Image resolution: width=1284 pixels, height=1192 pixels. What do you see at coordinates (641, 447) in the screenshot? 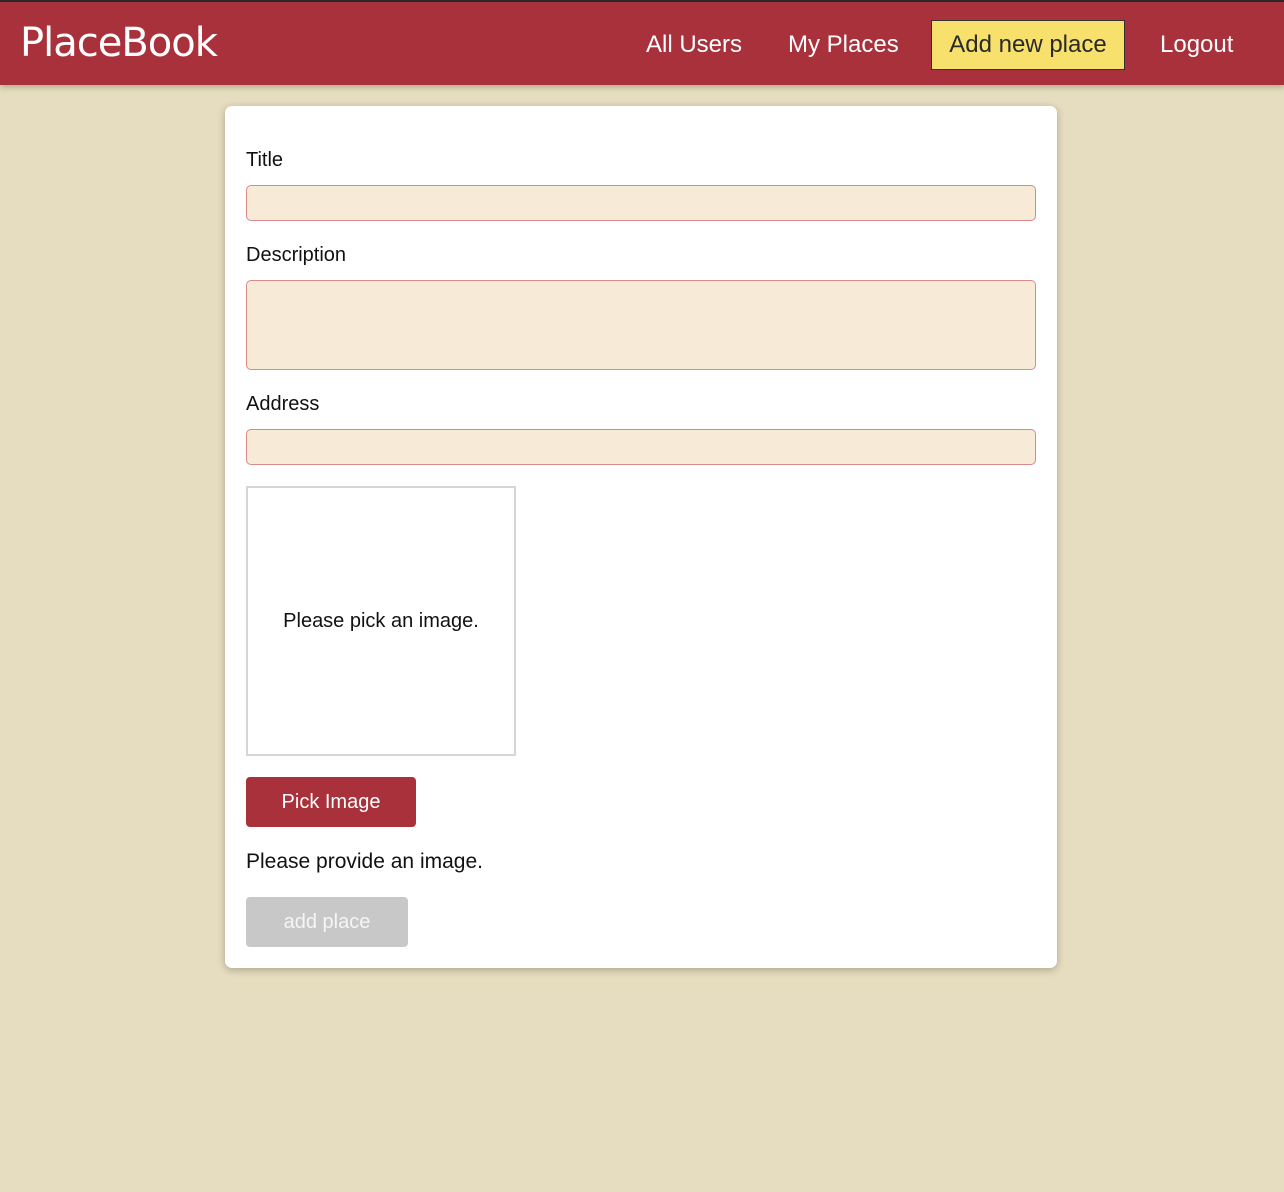
I see `address-input` at bounding box center [641, 447].